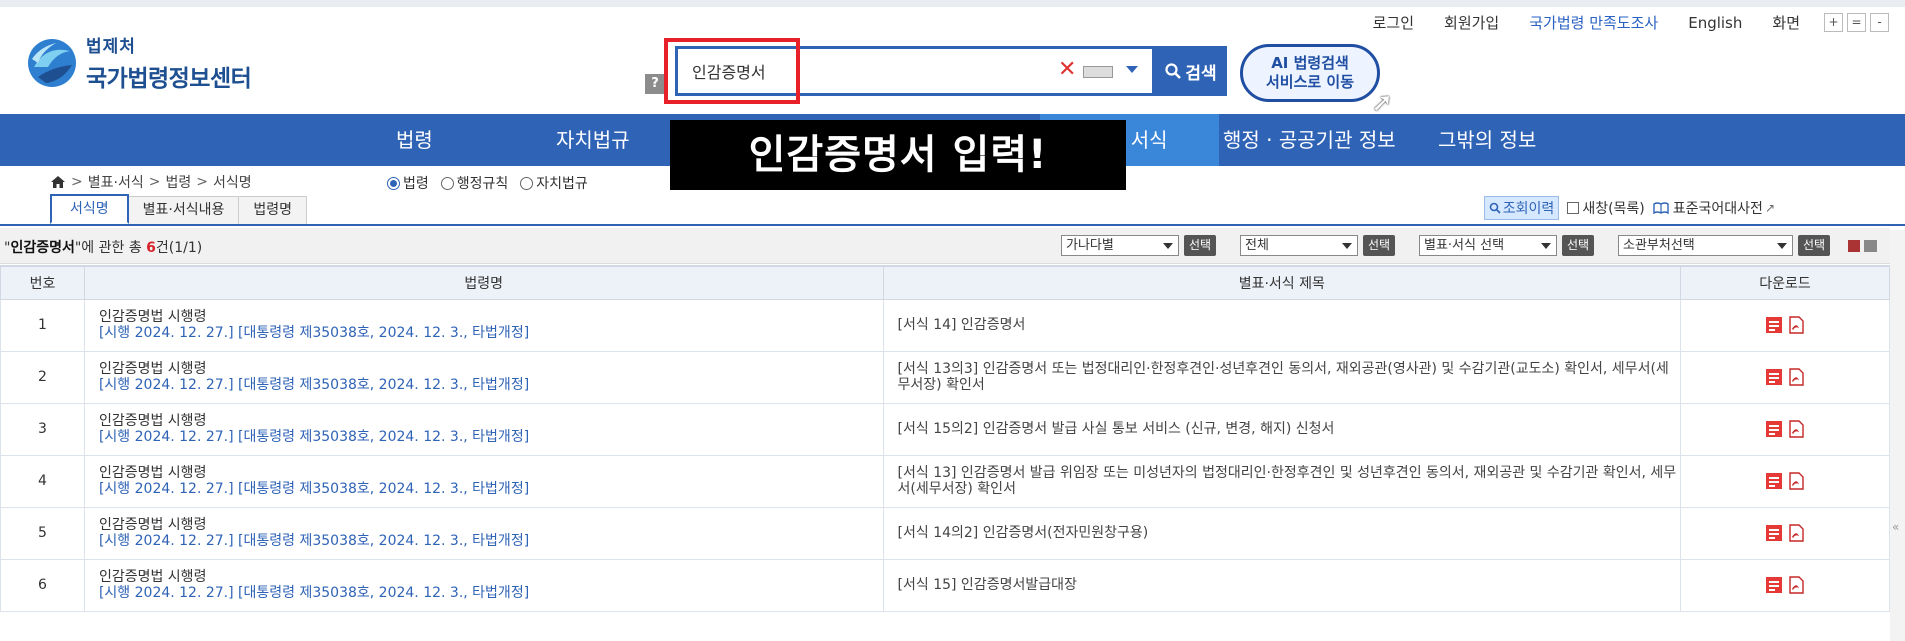 The height and width of the screenshot is (641, 1905). I want to click on breadcrumb-item: 별표·서식, so click(116, 182).